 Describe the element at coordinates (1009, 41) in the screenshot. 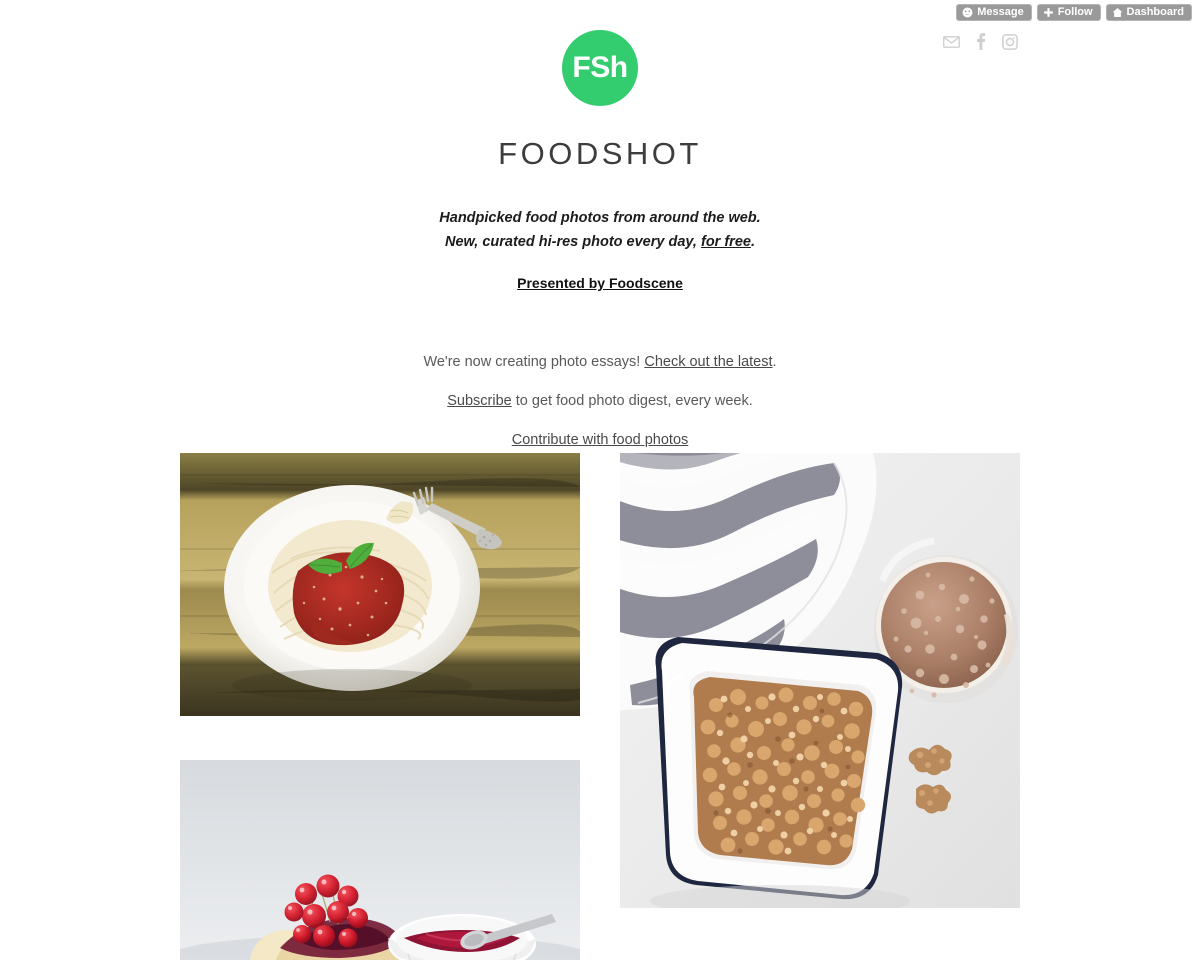

I see `instagram-icon` at that location.